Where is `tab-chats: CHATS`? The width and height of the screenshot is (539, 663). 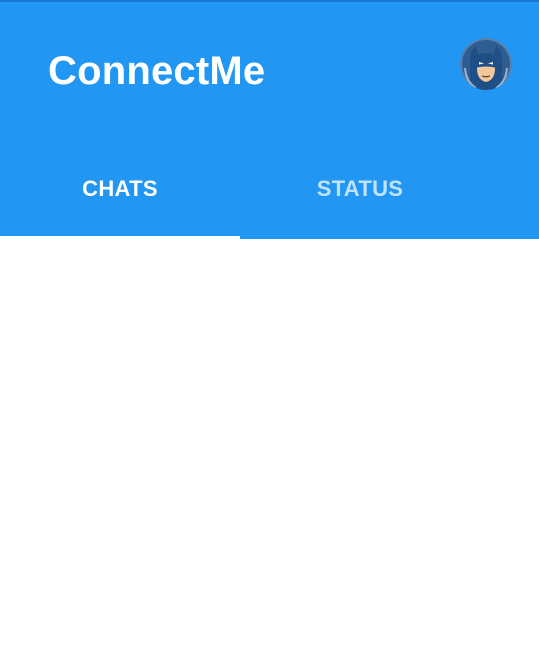
tab-chats: CHATS is located at coordinates (120, 190).